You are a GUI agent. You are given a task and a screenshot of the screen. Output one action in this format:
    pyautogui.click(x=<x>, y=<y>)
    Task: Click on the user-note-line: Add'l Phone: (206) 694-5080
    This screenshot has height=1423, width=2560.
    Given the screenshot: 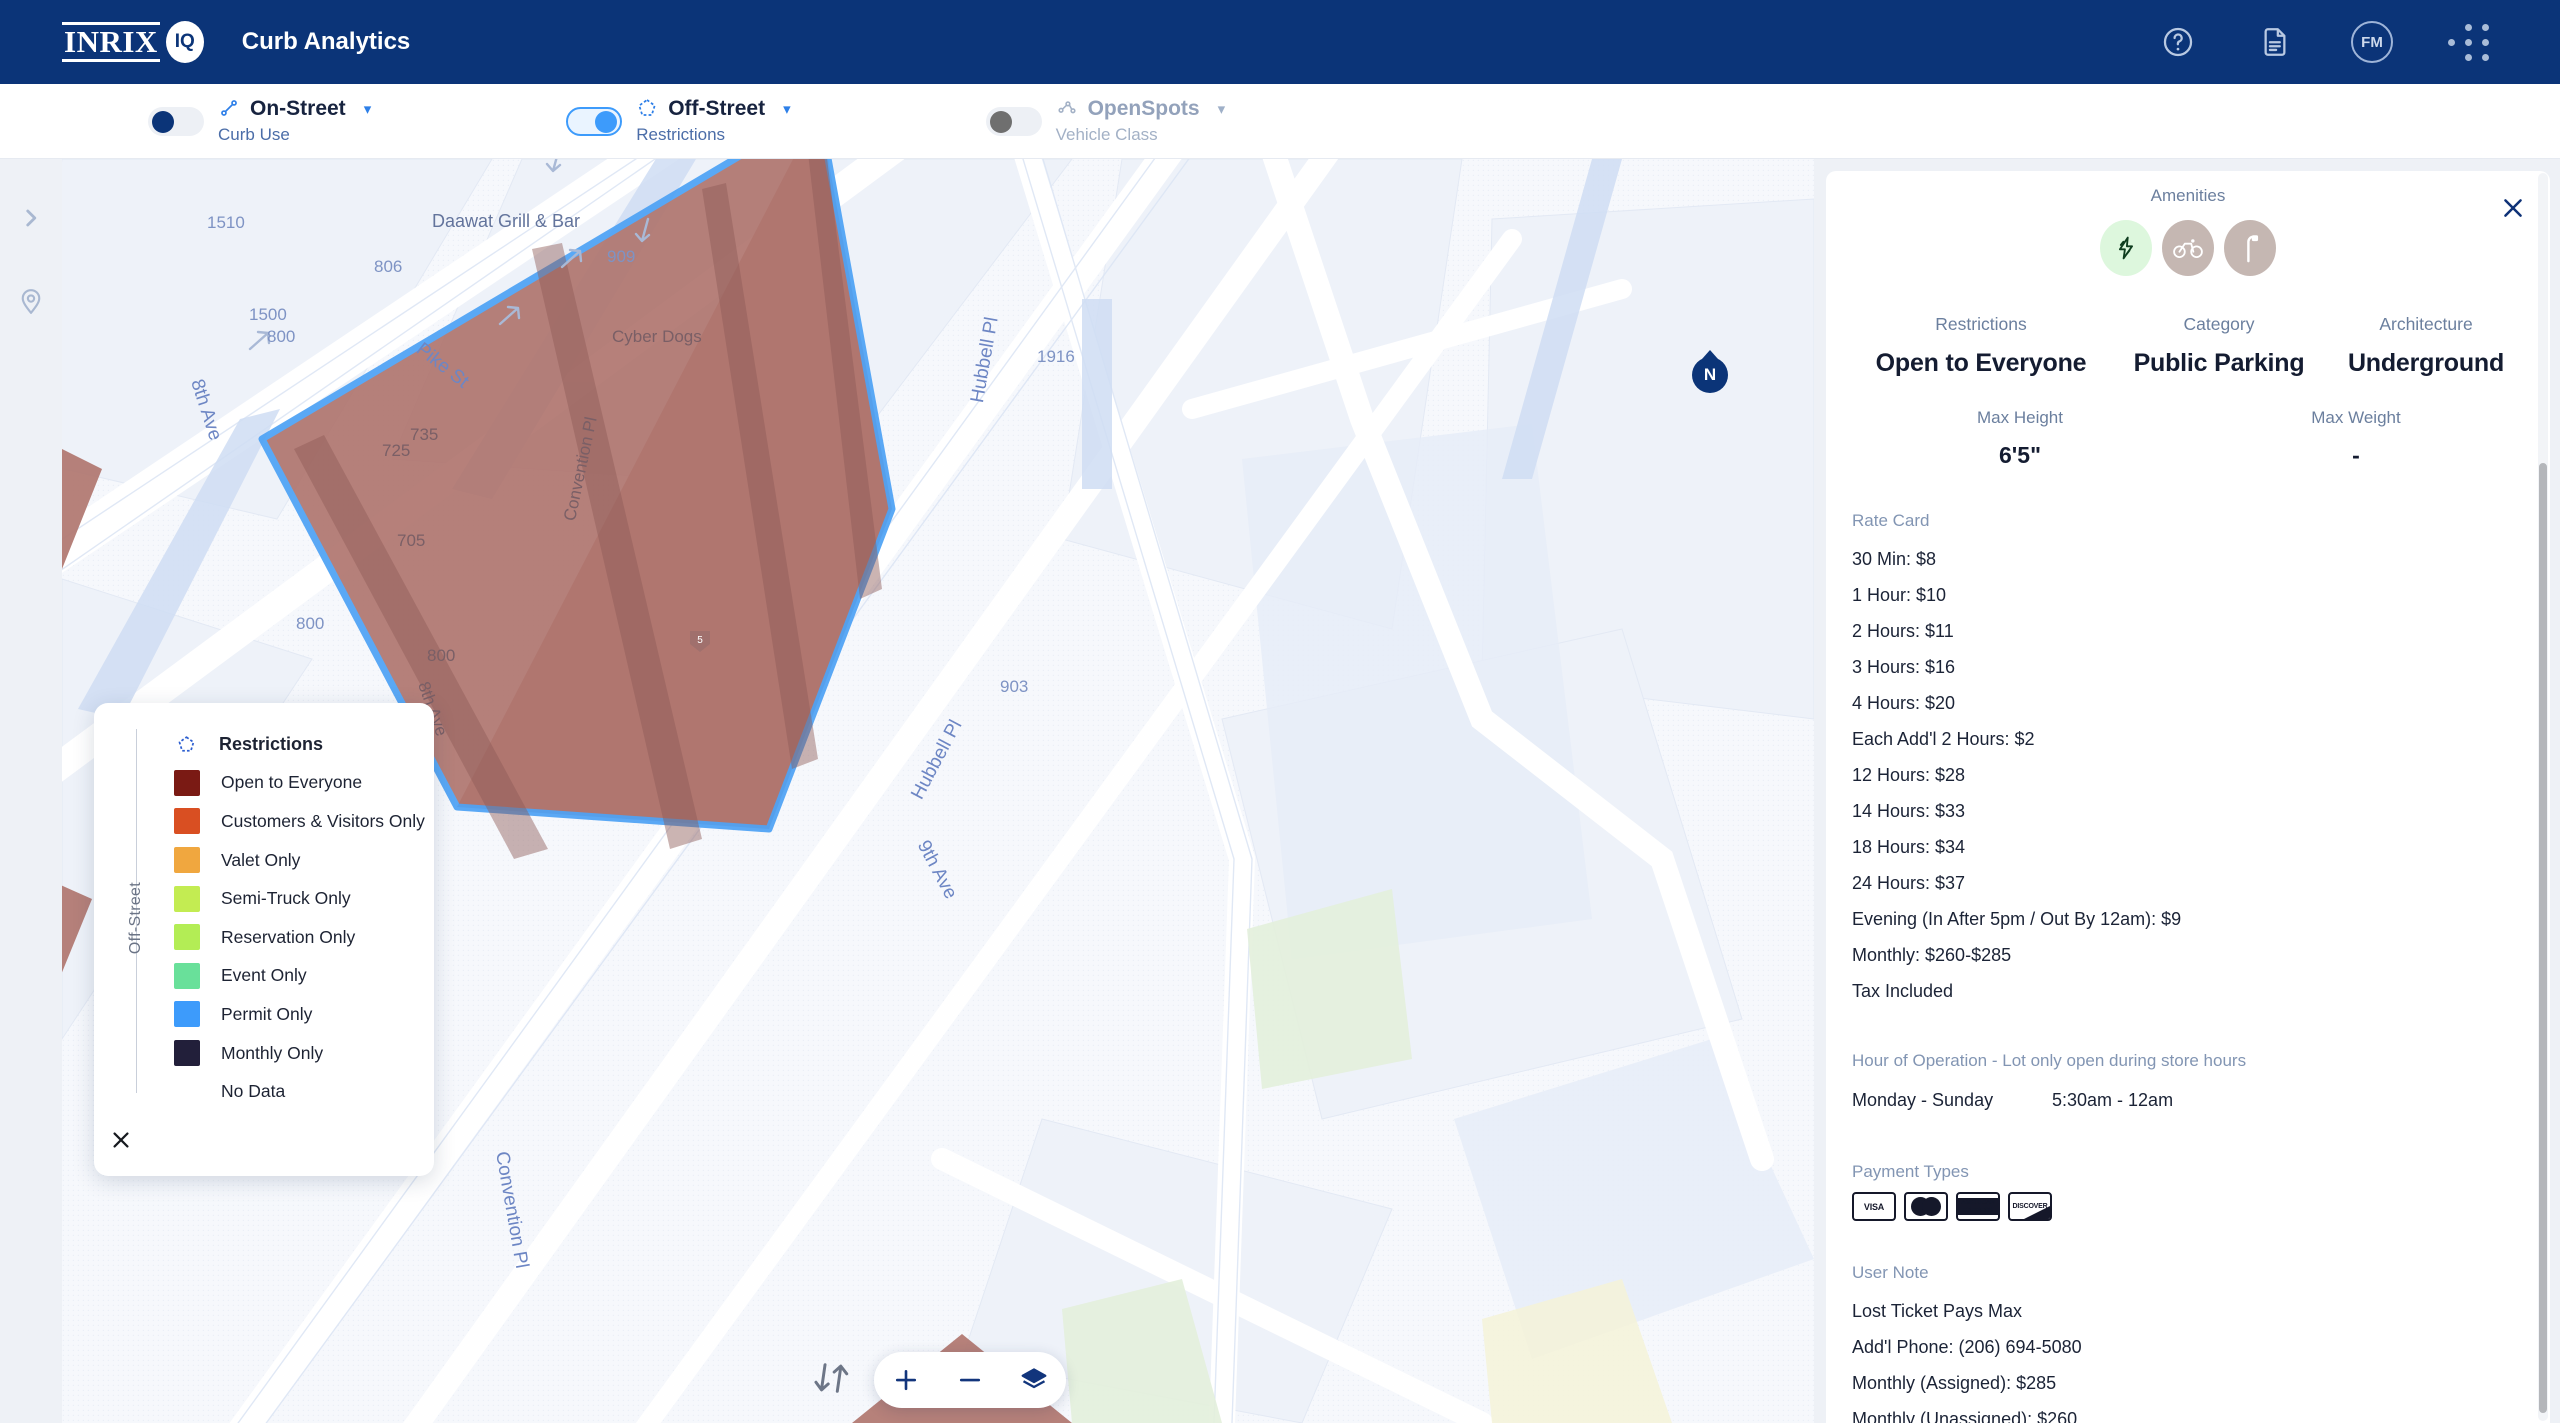 What is the action you would take?
    pyautogui.click(x=1967, y=1347)
    